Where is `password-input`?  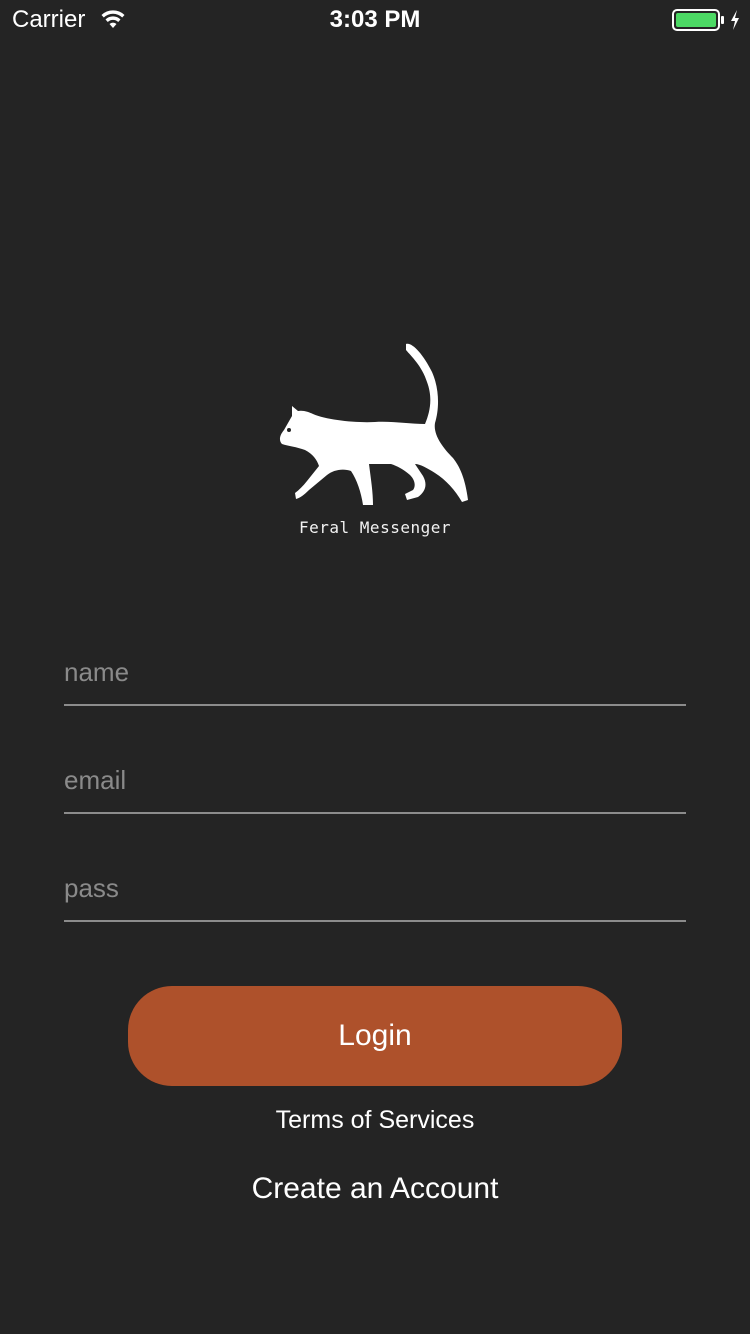
password-input is located at coordinates (375, 888).